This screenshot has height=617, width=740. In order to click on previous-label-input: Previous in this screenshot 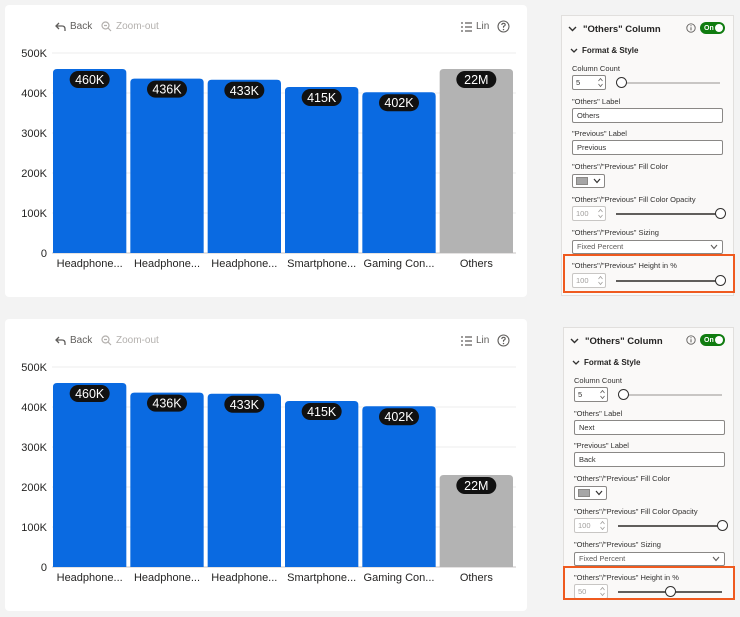, I will do `click(647, 147)`.